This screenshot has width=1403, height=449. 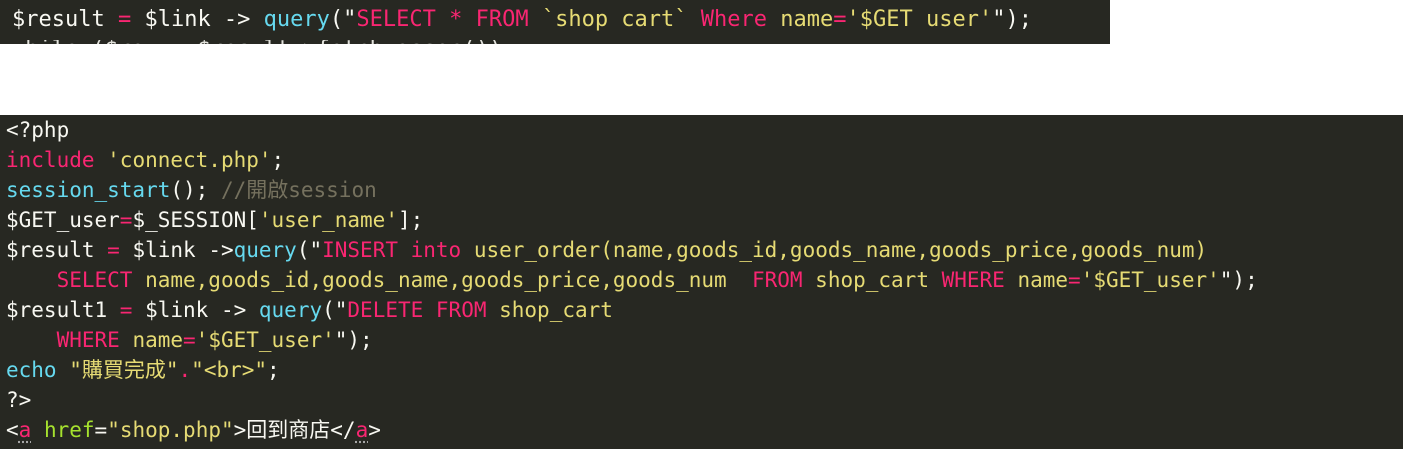 What do you see at coordinates (195, 190) in the screenshot?
I see `code-token: ();` at bounding box center [195, 190].